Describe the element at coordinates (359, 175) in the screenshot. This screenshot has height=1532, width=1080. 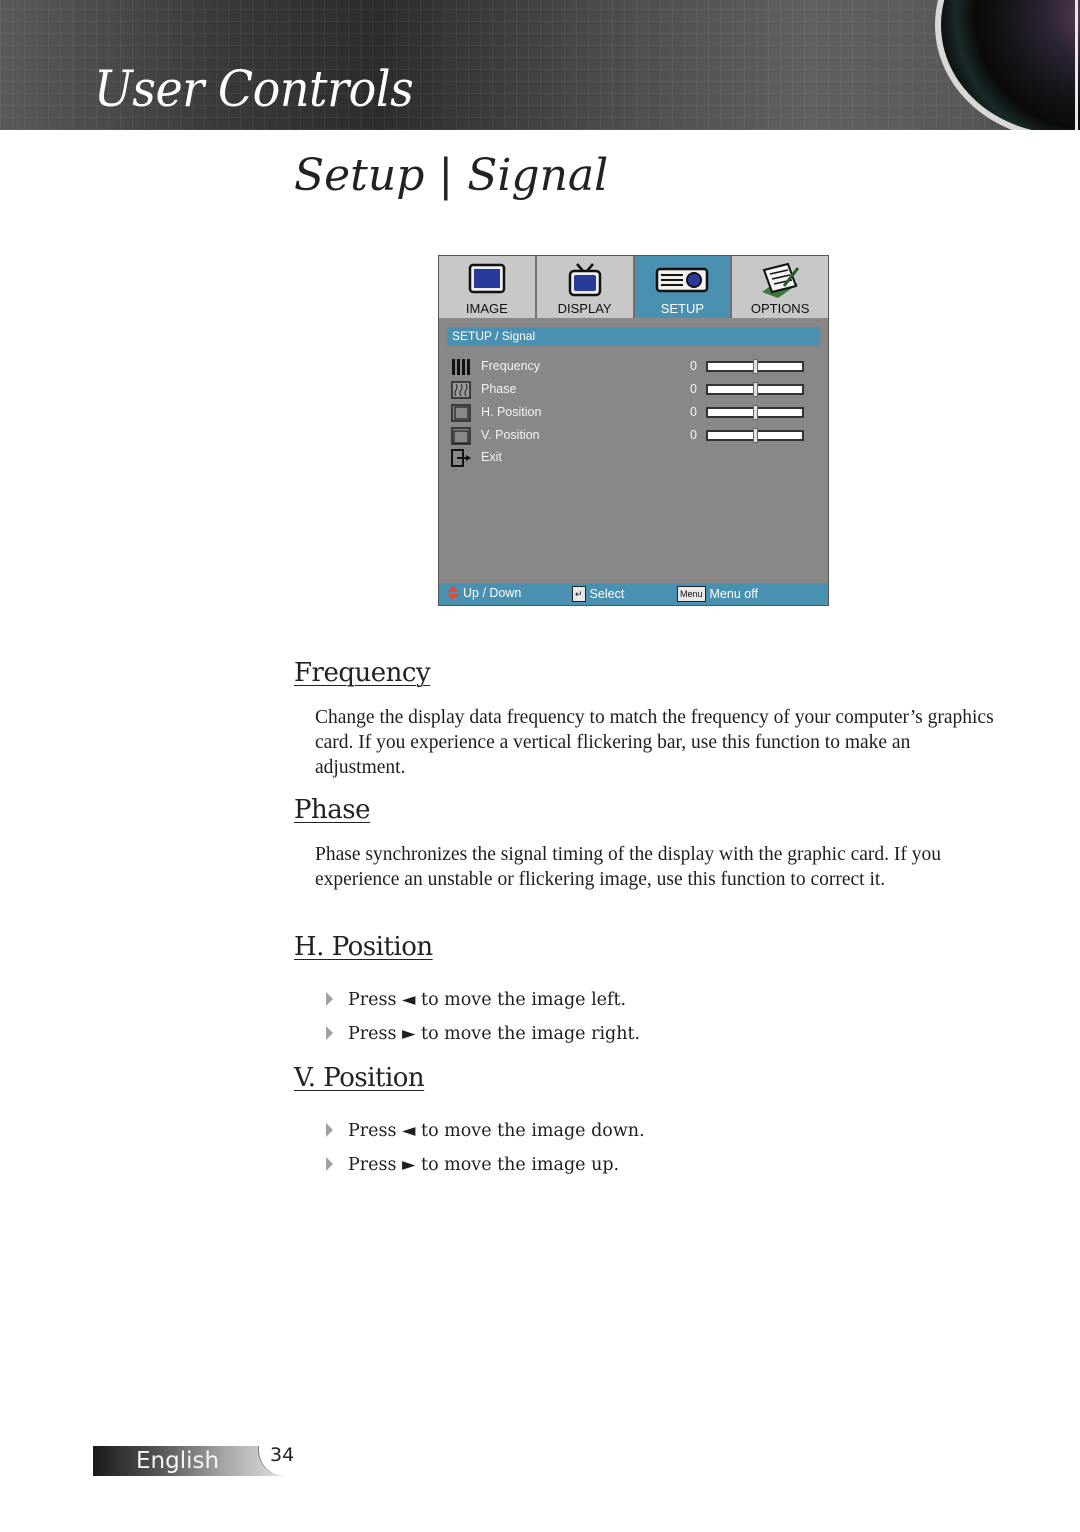
I see `page-title-setup: Setup` at that location.